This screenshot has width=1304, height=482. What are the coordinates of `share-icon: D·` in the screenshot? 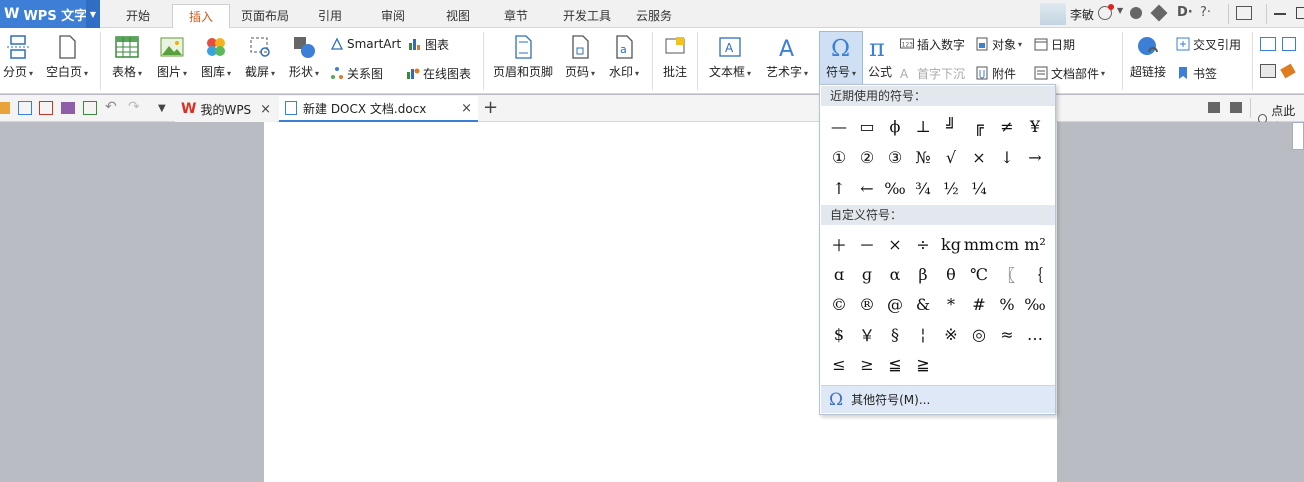 It's located at (1185, 12).